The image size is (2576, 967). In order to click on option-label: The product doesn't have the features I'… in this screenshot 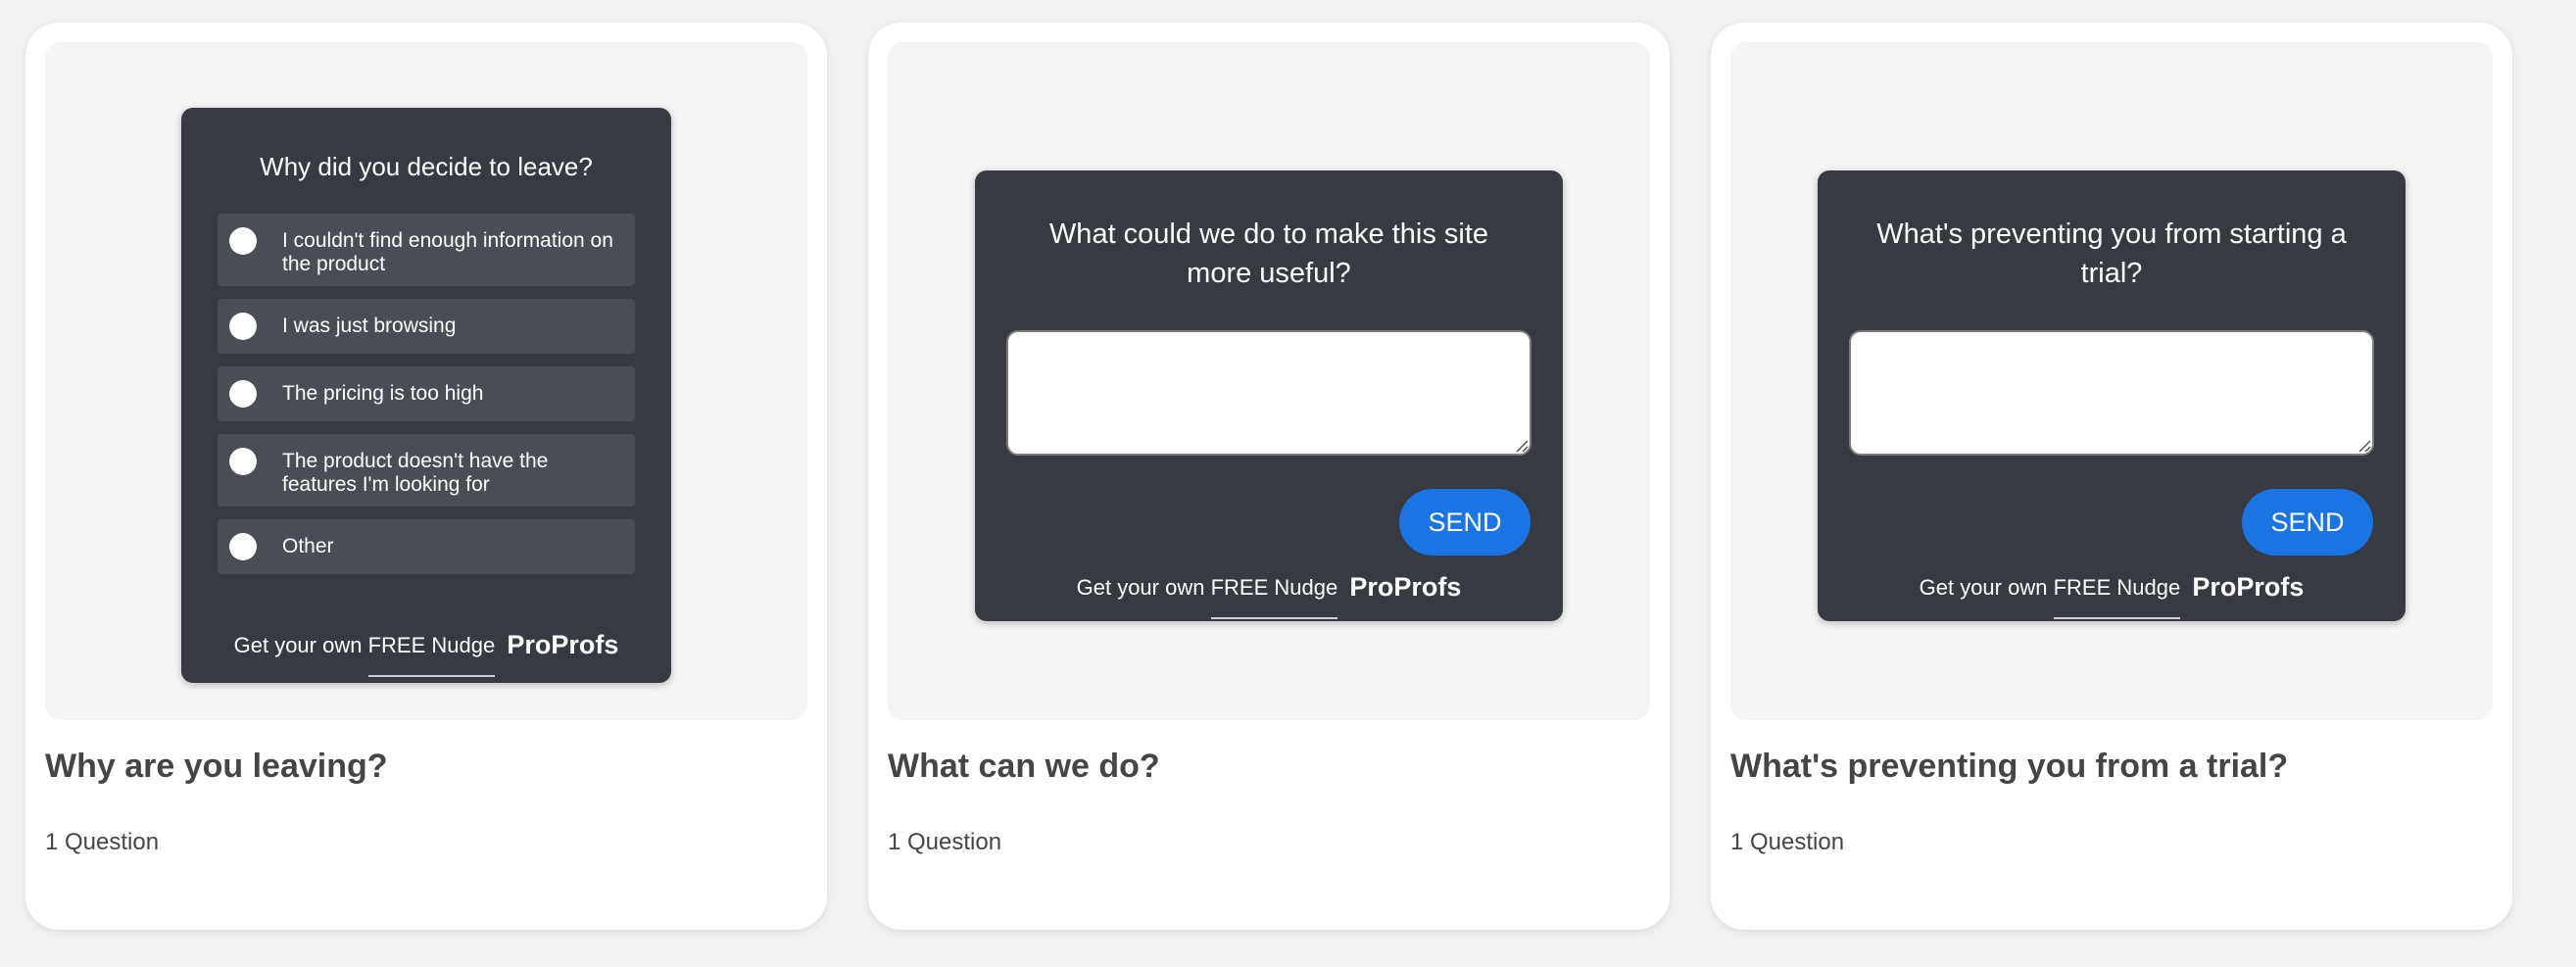, I will do `click(415, 473)`.